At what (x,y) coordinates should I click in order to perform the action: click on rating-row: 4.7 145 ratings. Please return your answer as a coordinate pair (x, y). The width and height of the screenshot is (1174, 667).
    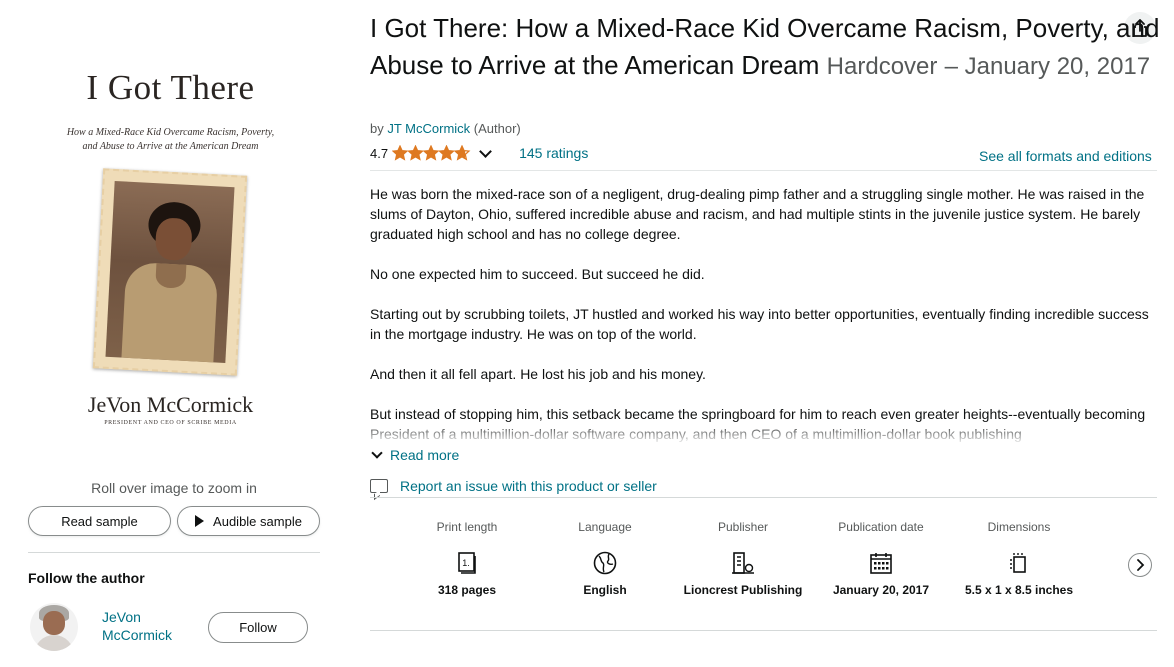
    Looking at the image, I should click on (479, 152).